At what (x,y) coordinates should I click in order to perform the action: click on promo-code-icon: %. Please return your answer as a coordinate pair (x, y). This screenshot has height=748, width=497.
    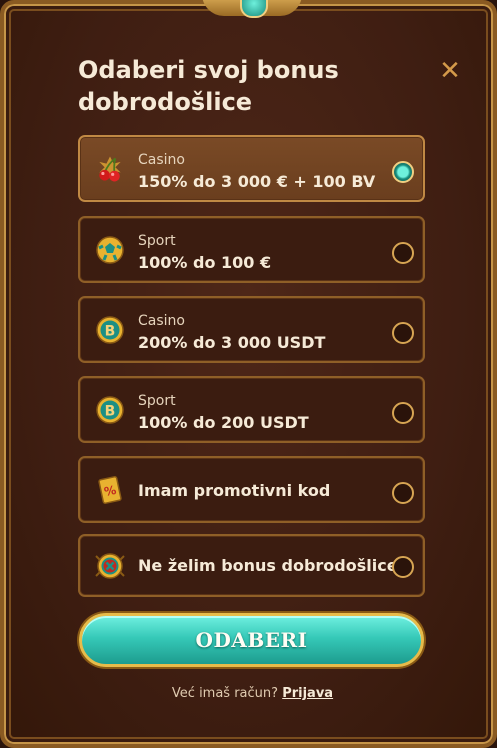
    Looking at the image, I should click on (110, 490).